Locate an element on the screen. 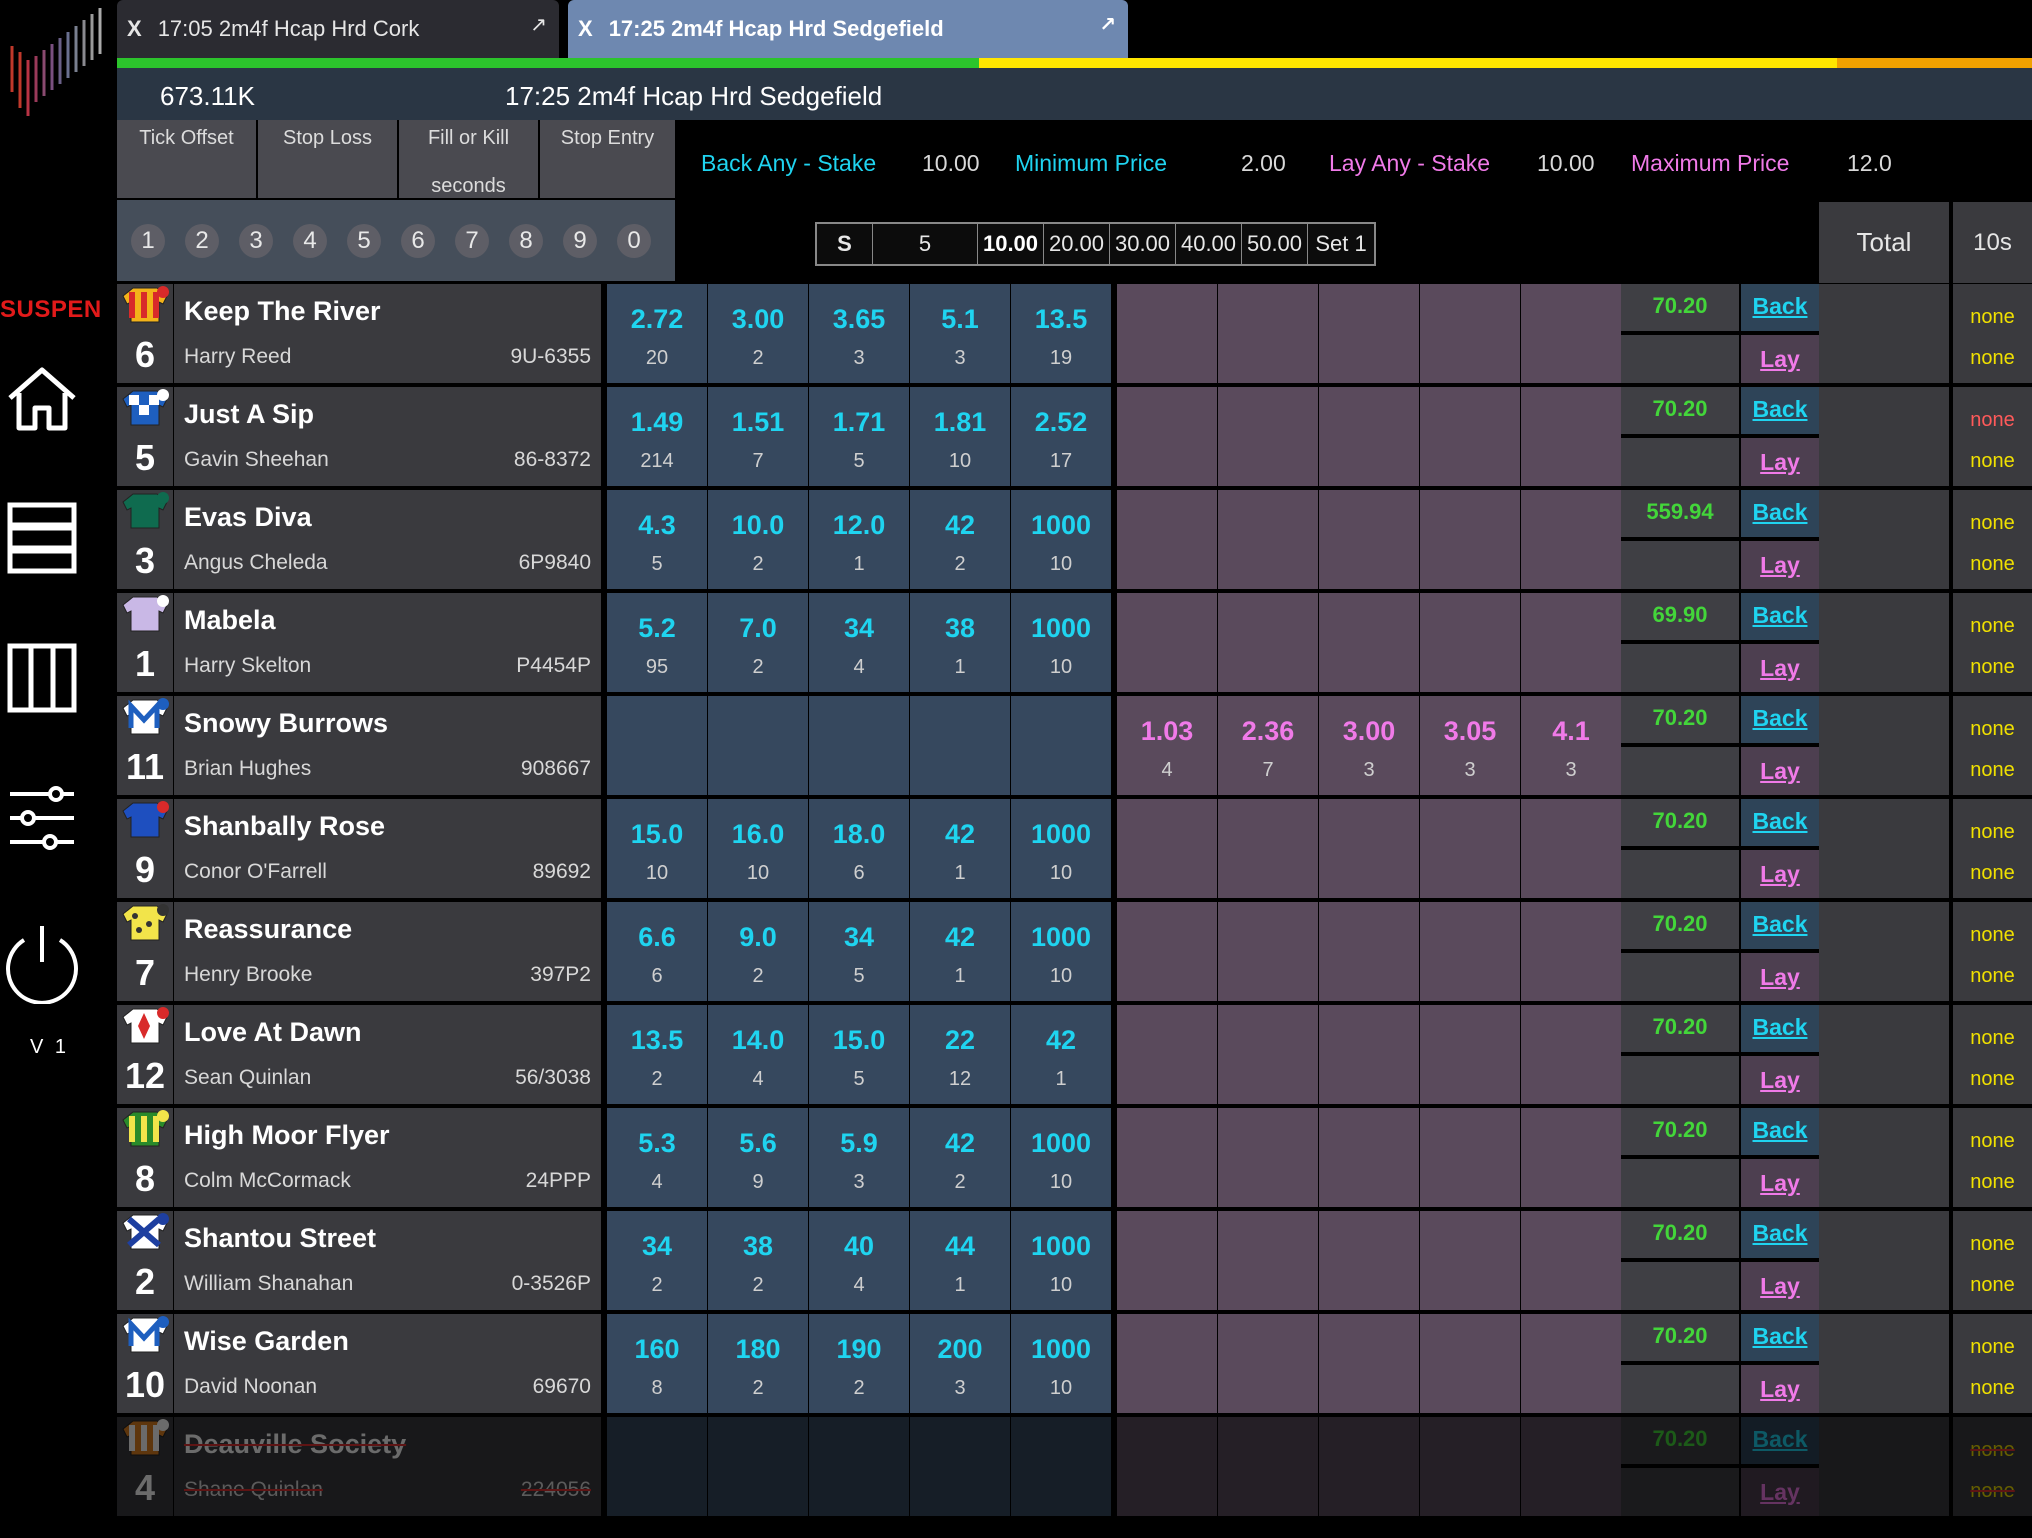 This screenshot has width=2032, height=1538. back-price-cell: 5.2 95 is located at coordinates (657, 642).